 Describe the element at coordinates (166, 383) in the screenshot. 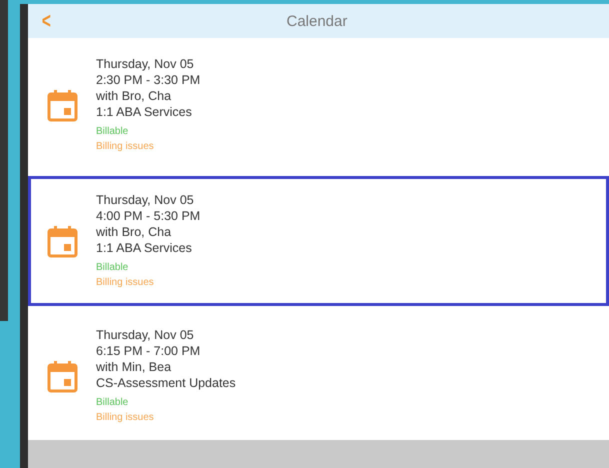

I see `appointment-service: CS-Assessment Updates` at that location.